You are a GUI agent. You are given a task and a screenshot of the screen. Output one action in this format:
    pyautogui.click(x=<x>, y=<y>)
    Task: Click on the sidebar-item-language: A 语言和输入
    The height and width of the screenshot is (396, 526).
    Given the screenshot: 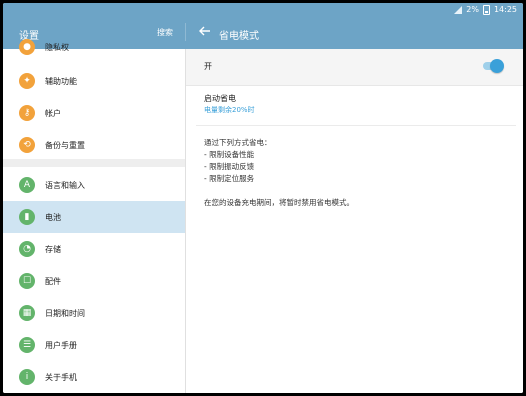 What is the action you would take?
    pyautogui.click(x=94, y=185)
    